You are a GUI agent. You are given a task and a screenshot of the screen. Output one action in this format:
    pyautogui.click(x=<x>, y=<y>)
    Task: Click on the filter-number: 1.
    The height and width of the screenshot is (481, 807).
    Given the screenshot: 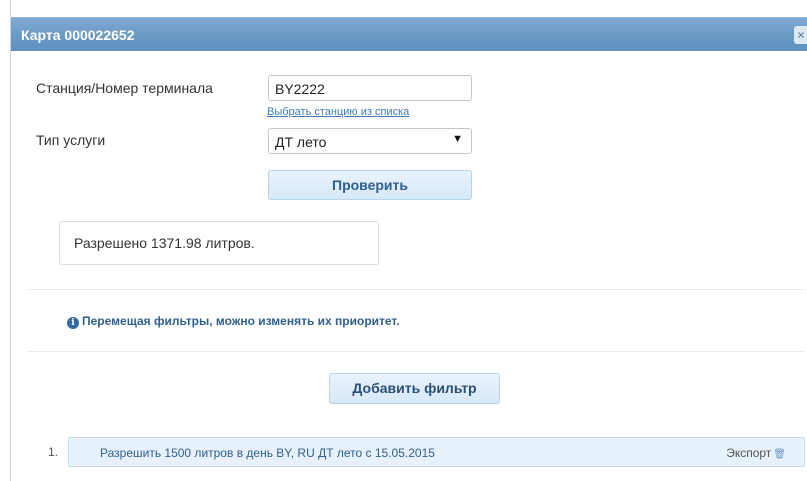 What is the action you would take?
    pyautogui.click(x=53, y=452)
    